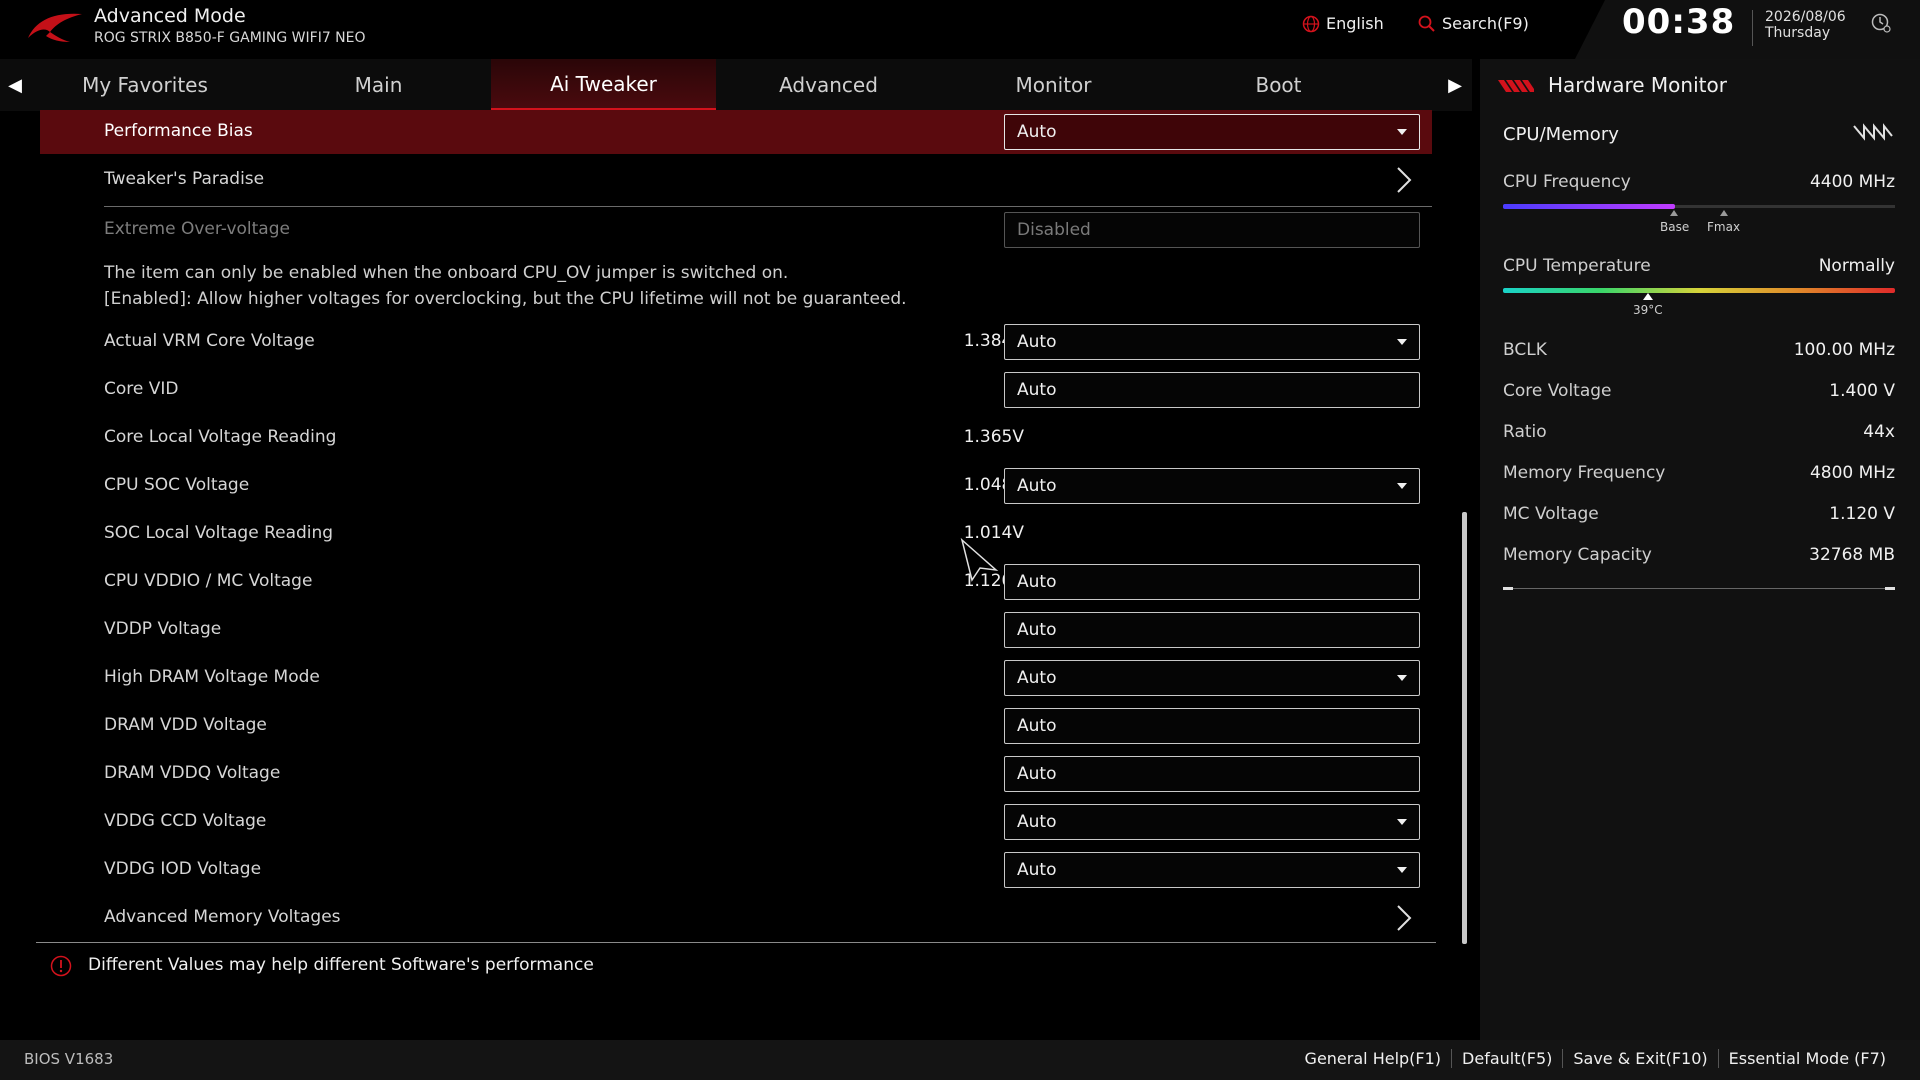 The height and width of the screenshot is (1080, 1920). Describe the element at coordinates (1525, 350) in the screenshot. I see `metric-label: BCLK` at that location.